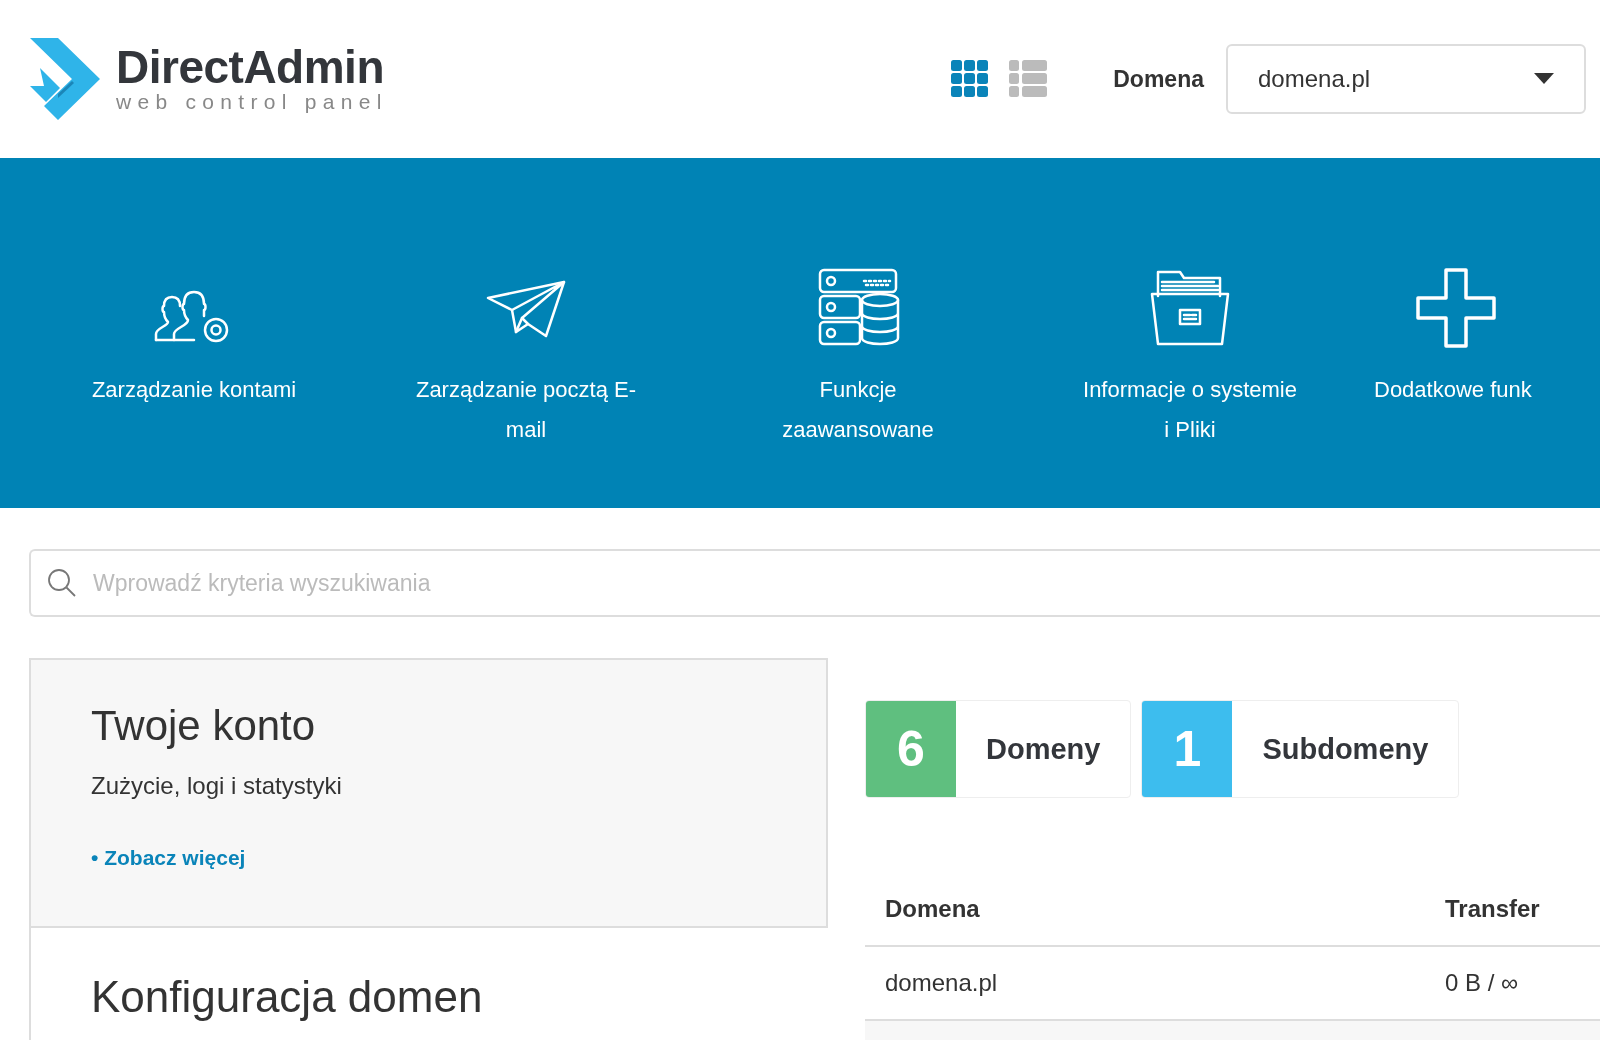 Image resolution: width=1600 pixels, height=1040 pixels. What do you see at coordinates (194, 338) in the screenshot?
I see `nav-item: Zarządzanie kontami` at bounding box center [194, 338].